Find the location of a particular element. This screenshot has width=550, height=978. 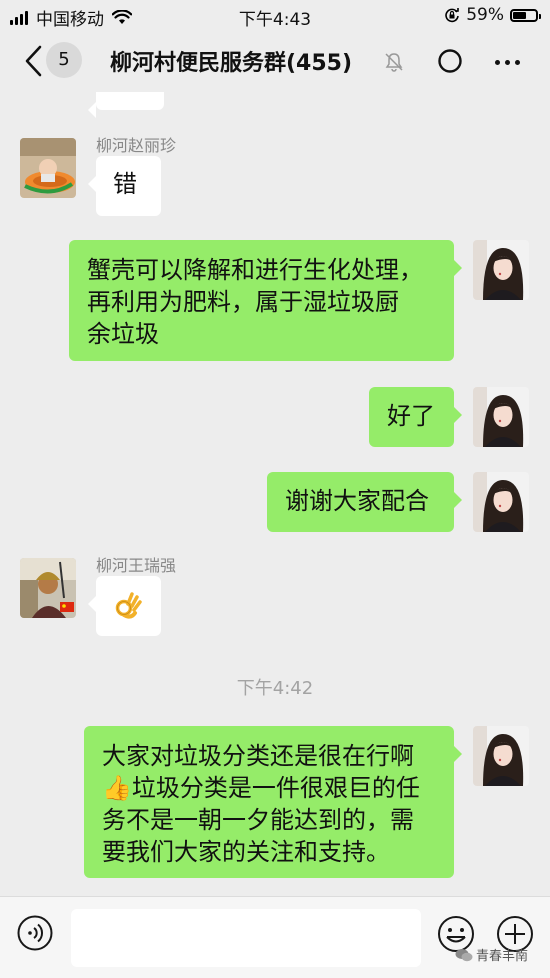

message-timestamp: 下午4:42 is located at coordinates (275, 688).